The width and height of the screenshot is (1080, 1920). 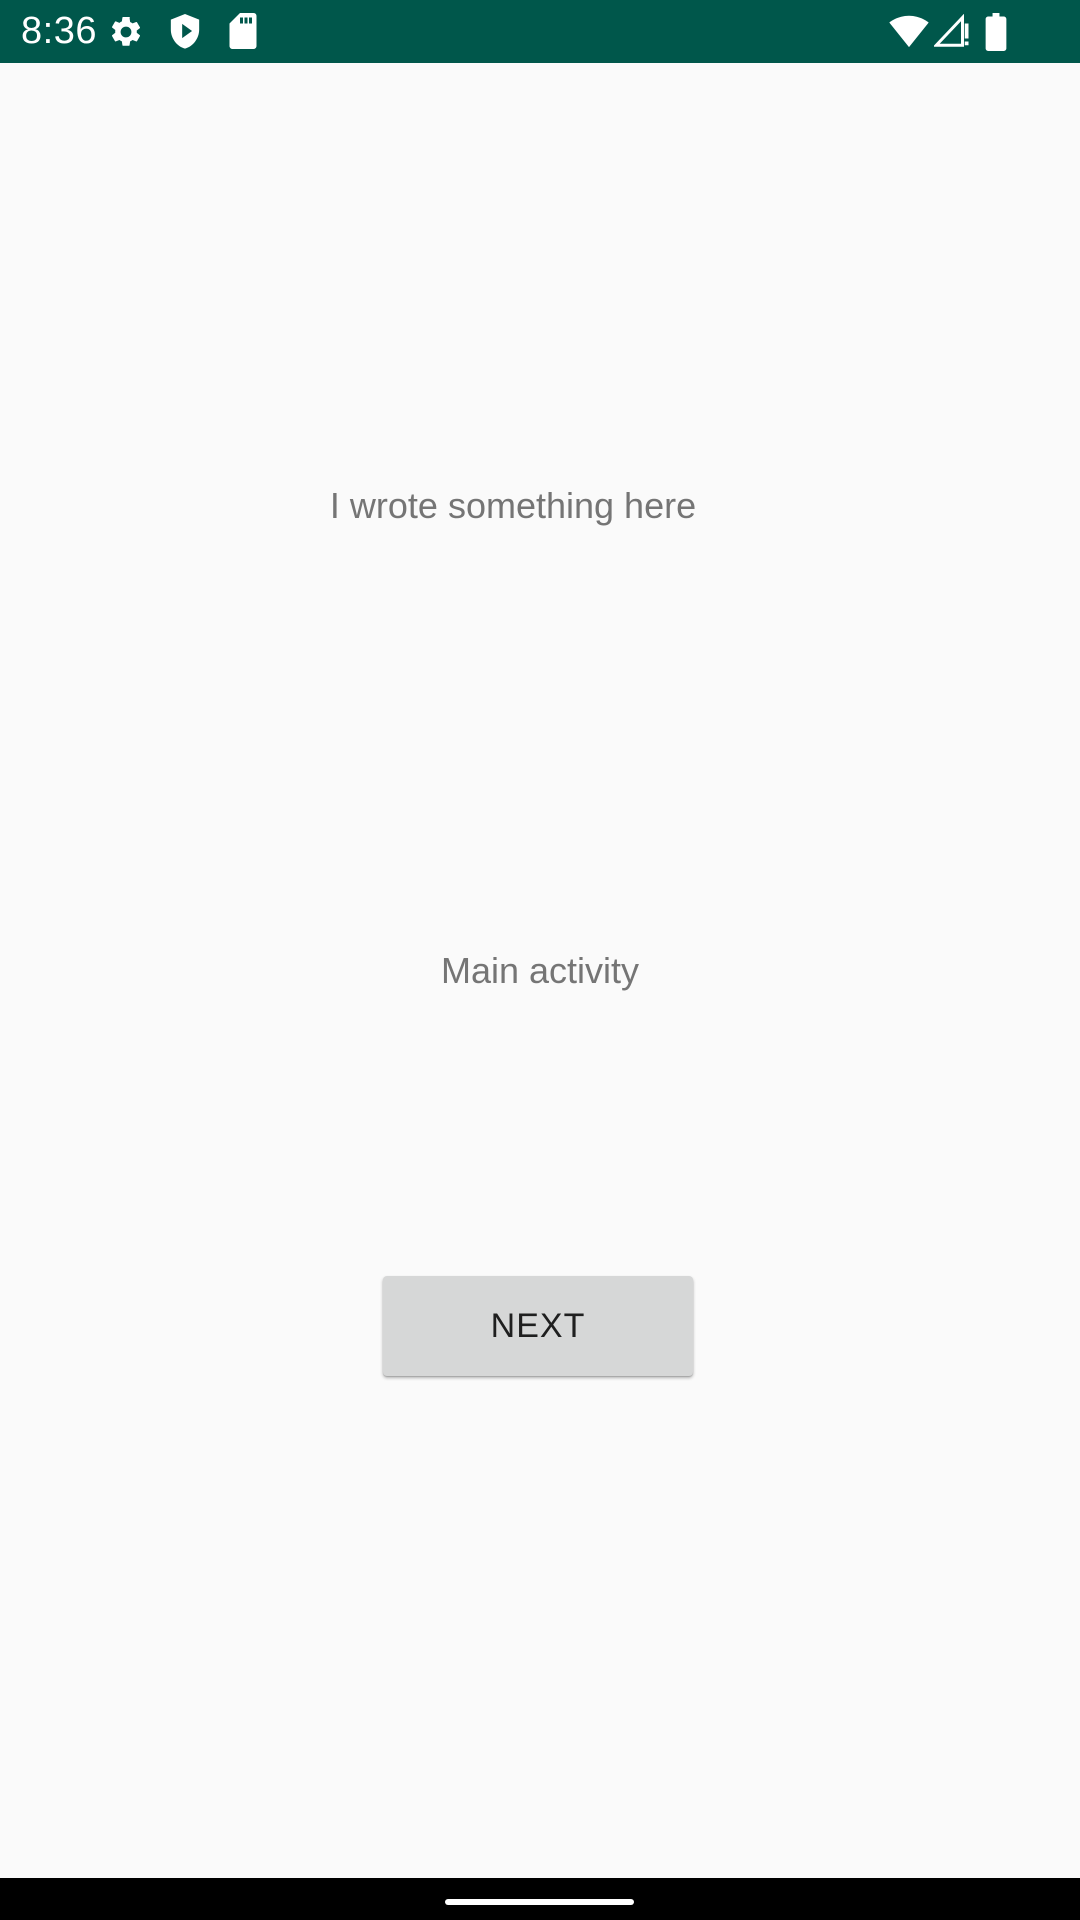 What do you see at coordinates (951, 30) in the screenshot?
I see `signal-icon` at bounding box center [951, 30].